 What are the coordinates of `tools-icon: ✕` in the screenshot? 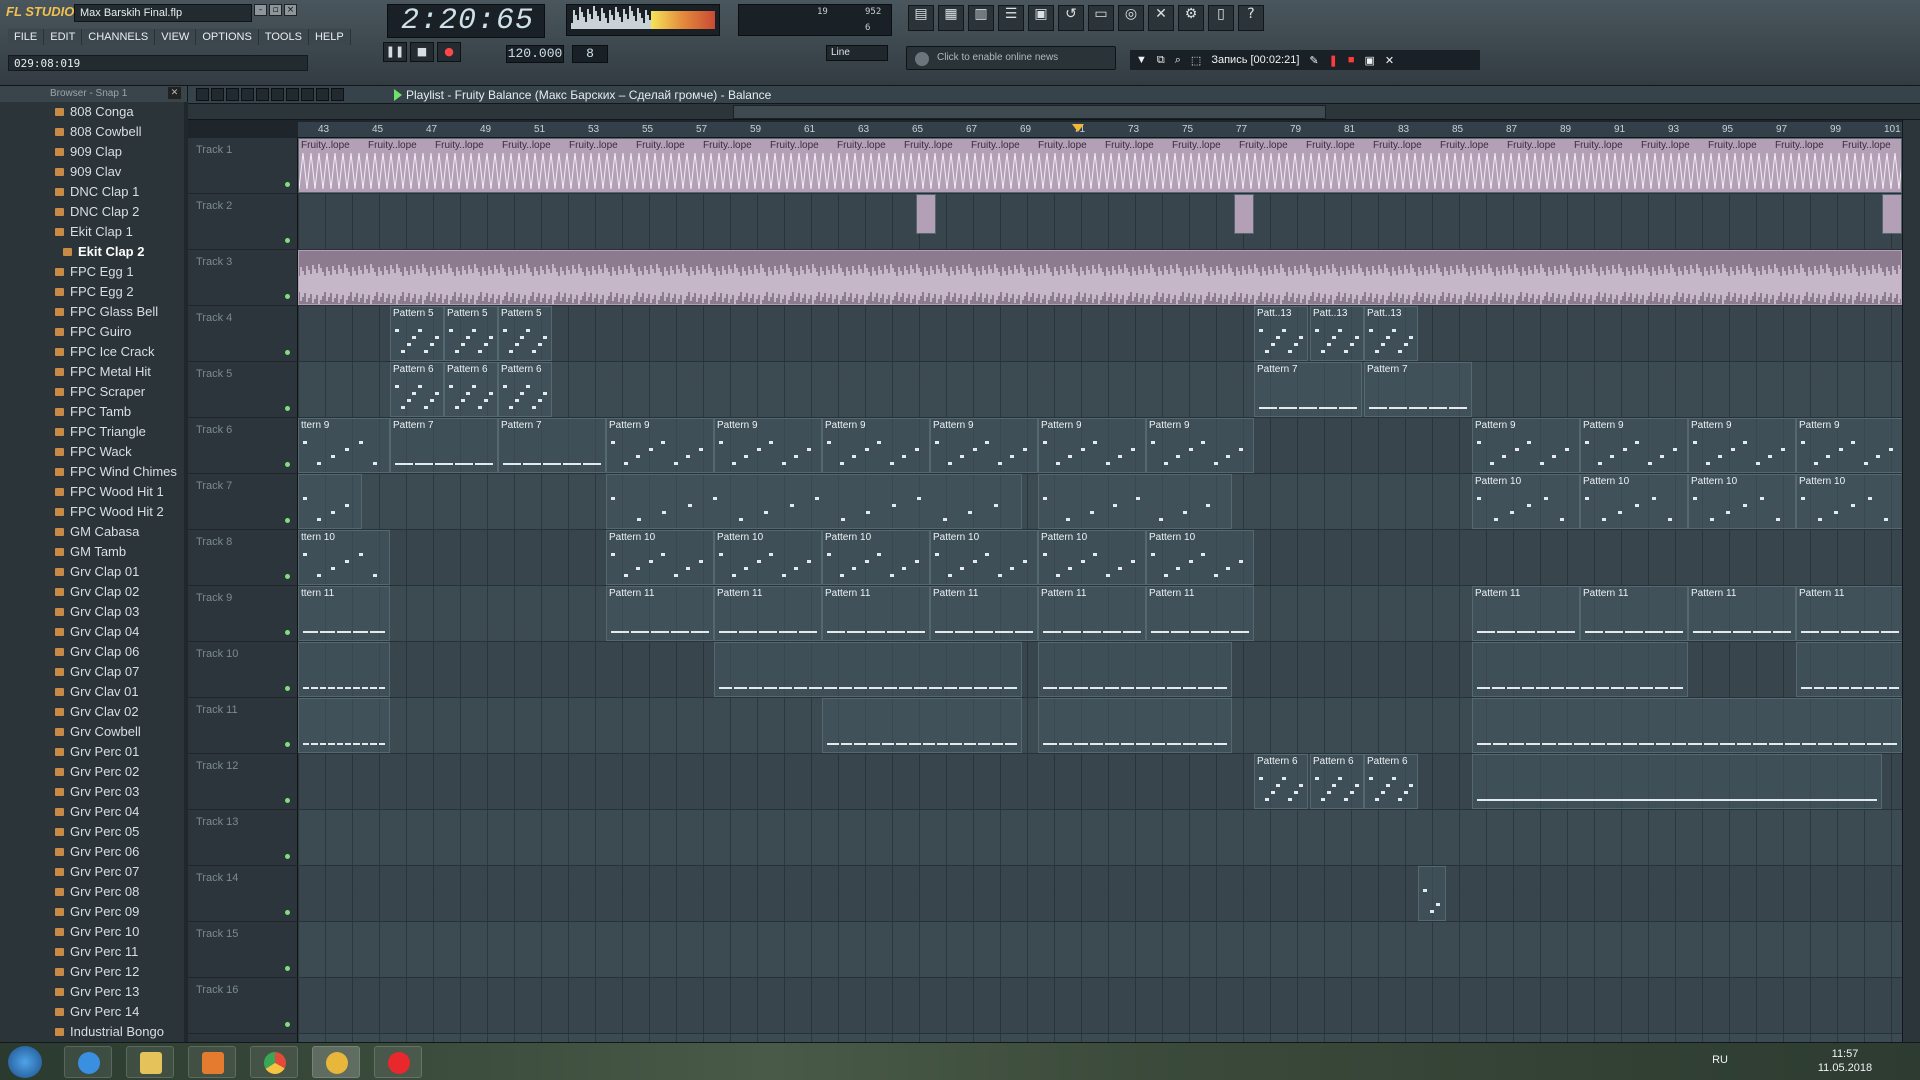 It's located at (1161, 18).